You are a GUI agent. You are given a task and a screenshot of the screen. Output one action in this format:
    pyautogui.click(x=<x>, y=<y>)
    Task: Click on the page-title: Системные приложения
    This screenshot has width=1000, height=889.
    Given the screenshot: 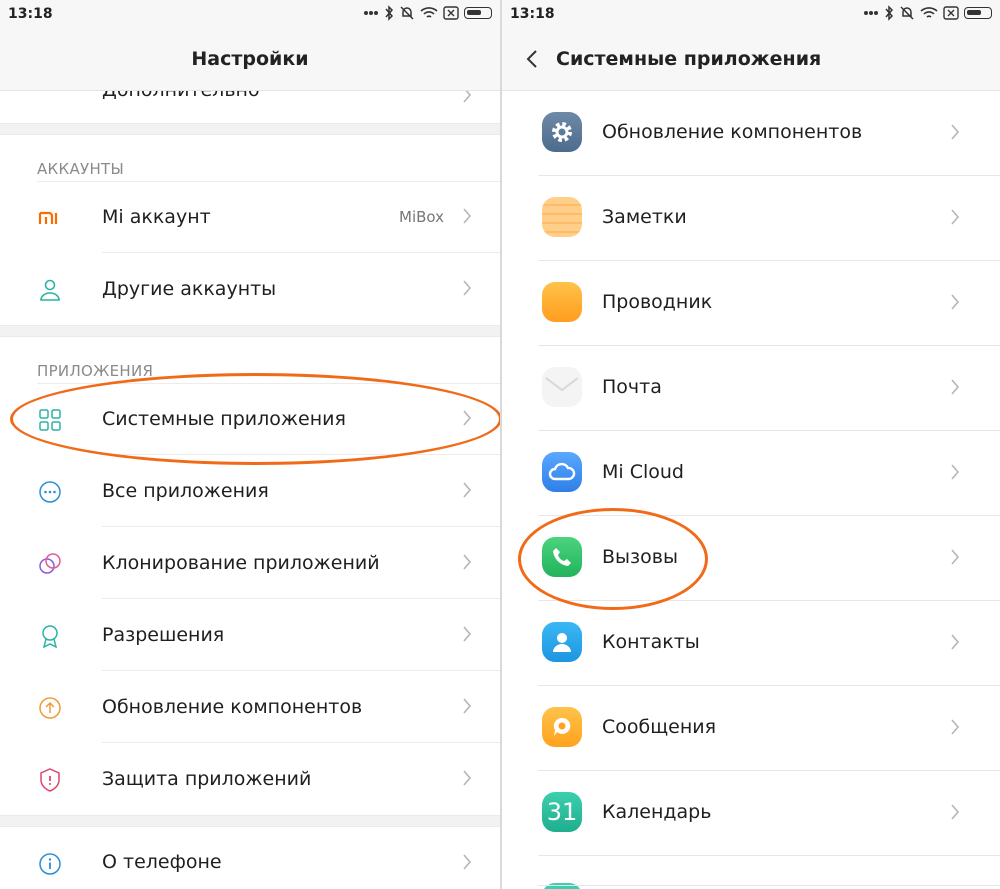 What is the action you would take?
    pyautogui.click(x=689, y=59)
    